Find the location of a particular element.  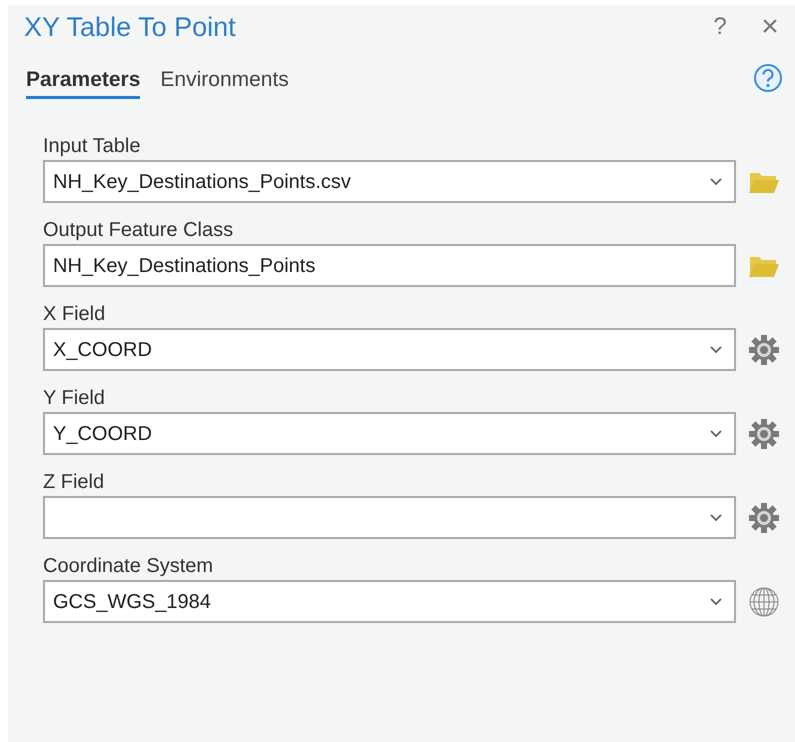

input-field: NH_Key_Destinations_Points is located at coordinates (389, 265).